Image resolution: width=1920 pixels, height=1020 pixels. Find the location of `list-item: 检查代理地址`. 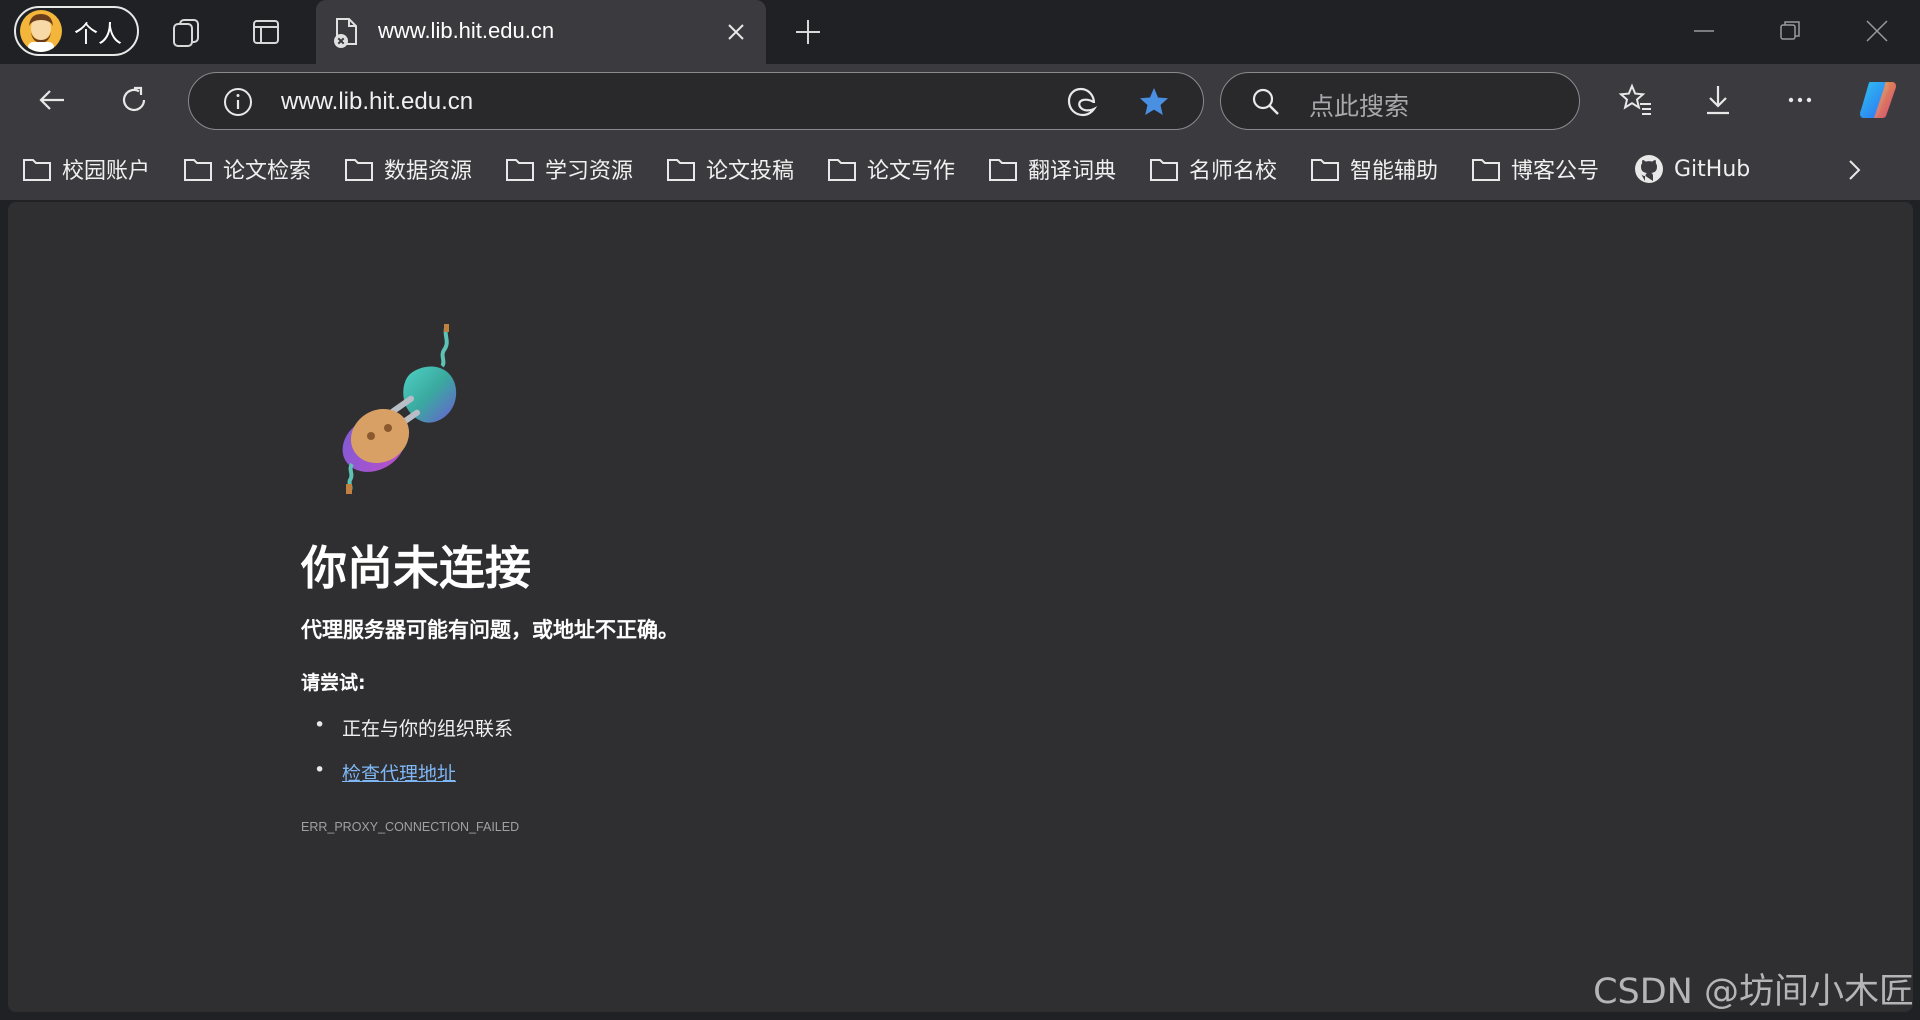

list-item: 检查代理地址 is located at coordinates (413, 781).